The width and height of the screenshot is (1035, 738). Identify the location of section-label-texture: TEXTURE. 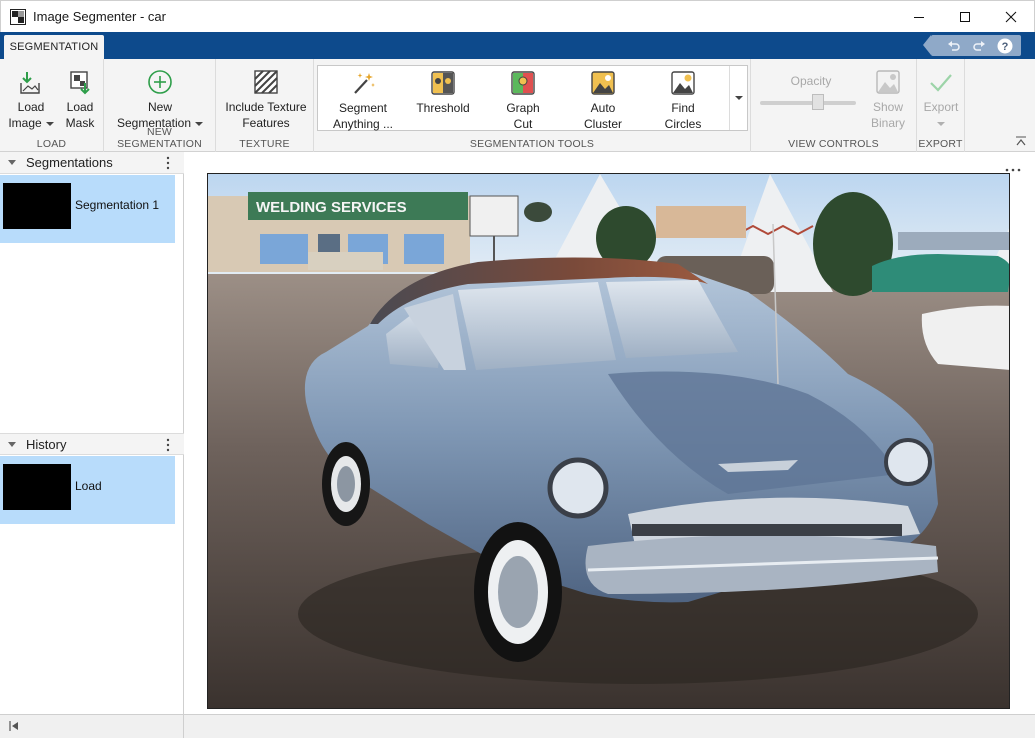
(264, 144).